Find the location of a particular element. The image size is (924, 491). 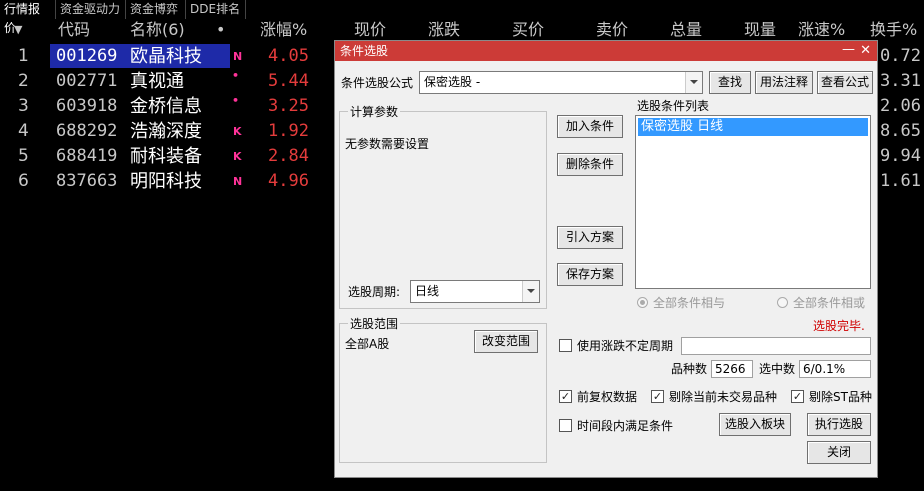

selection-range-group: 选股范围 全部A股 改变范围 is located at coordinates (443, 389).